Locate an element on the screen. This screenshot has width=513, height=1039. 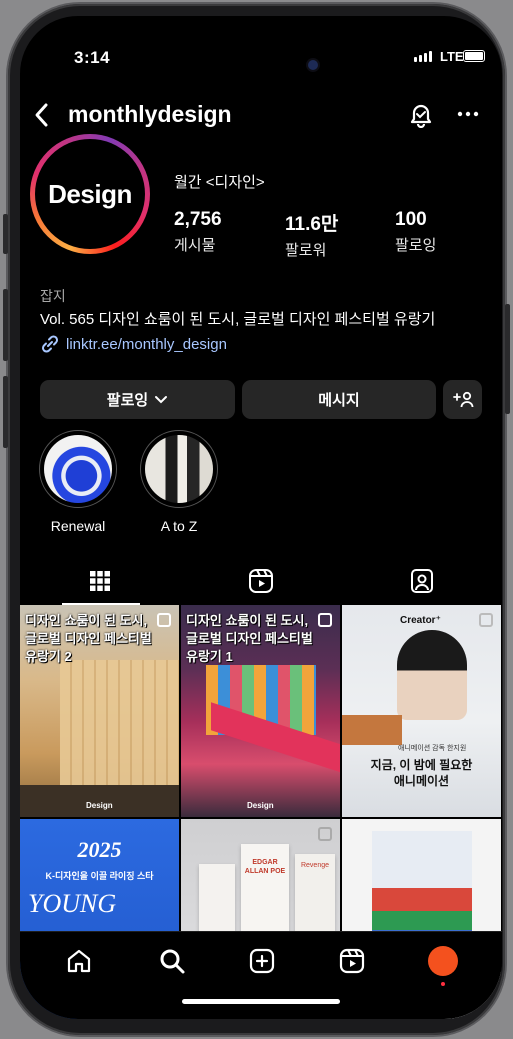
grid-icon is located at coordinates (100, 581).